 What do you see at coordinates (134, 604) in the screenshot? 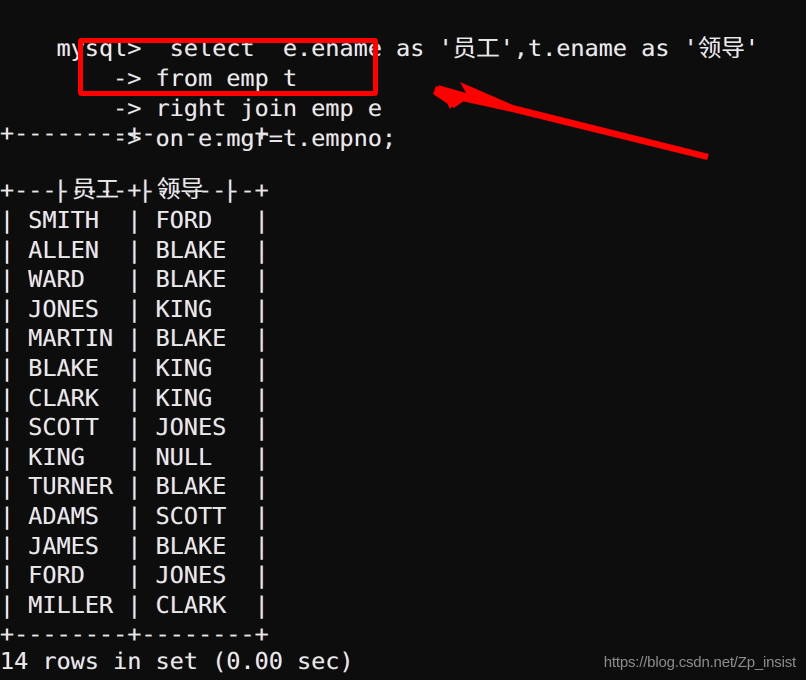
I see `table-row: | MILLER | CLARK |` at bounding box center [134, 604].